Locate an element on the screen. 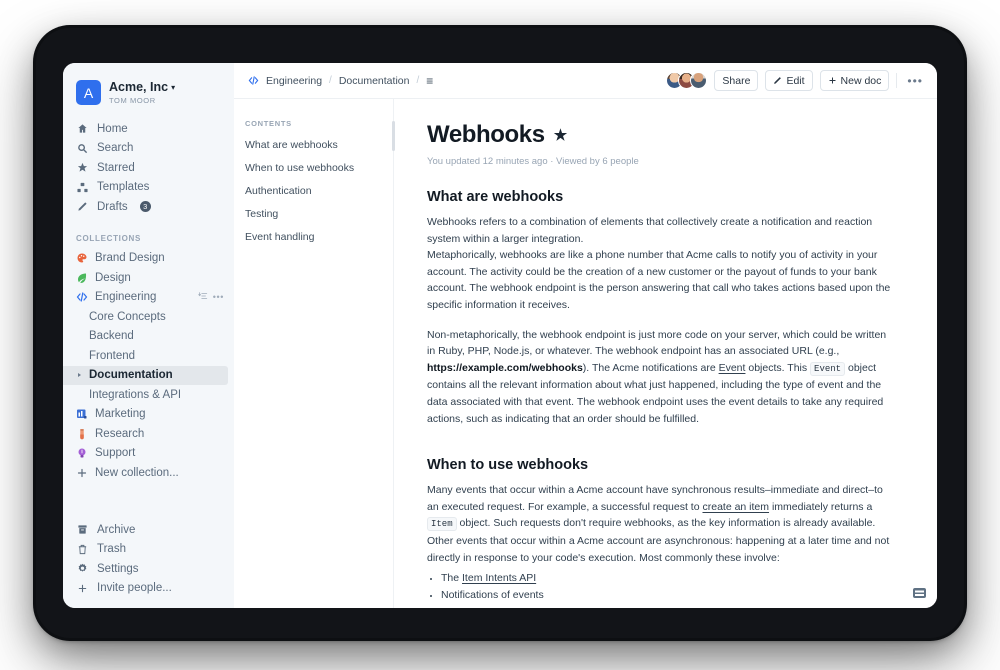 This screenshot has height=670, width=1000. sidebar-doc-documentation: Documentation is located at coordinates (145, 375).